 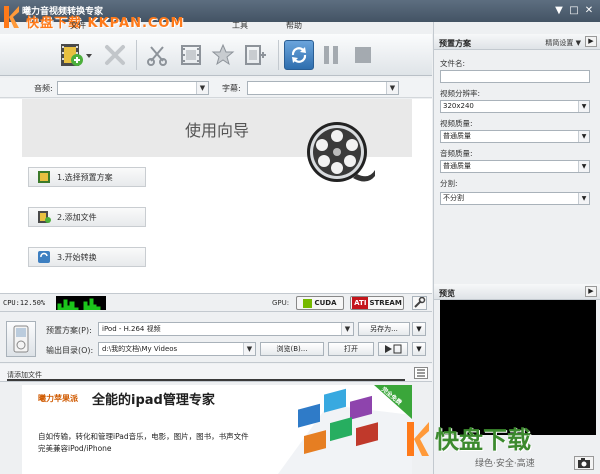 What do you see at coordinates (351, 349) in the screenshot?
I see `open-button: 打开` at bounding box center [351, 349].